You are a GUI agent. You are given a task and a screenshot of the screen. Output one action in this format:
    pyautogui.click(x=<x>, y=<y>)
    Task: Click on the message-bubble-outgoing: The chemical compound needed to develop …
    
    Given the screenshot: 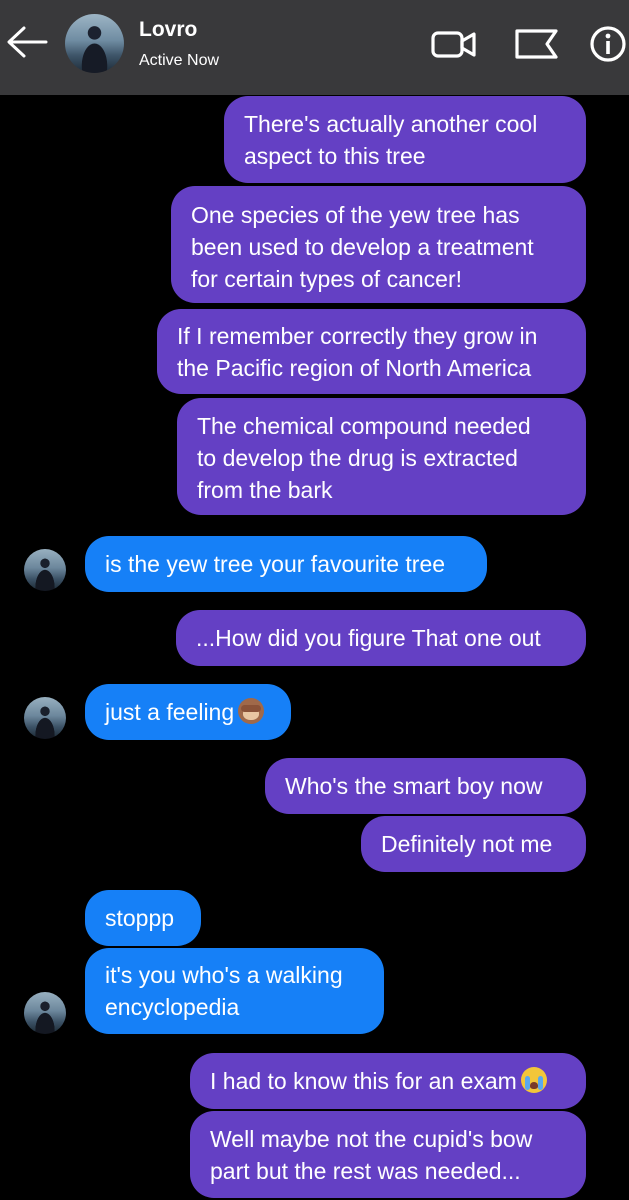 What is the action you would take?
    pyautogui.click(x=381, y=456)
    